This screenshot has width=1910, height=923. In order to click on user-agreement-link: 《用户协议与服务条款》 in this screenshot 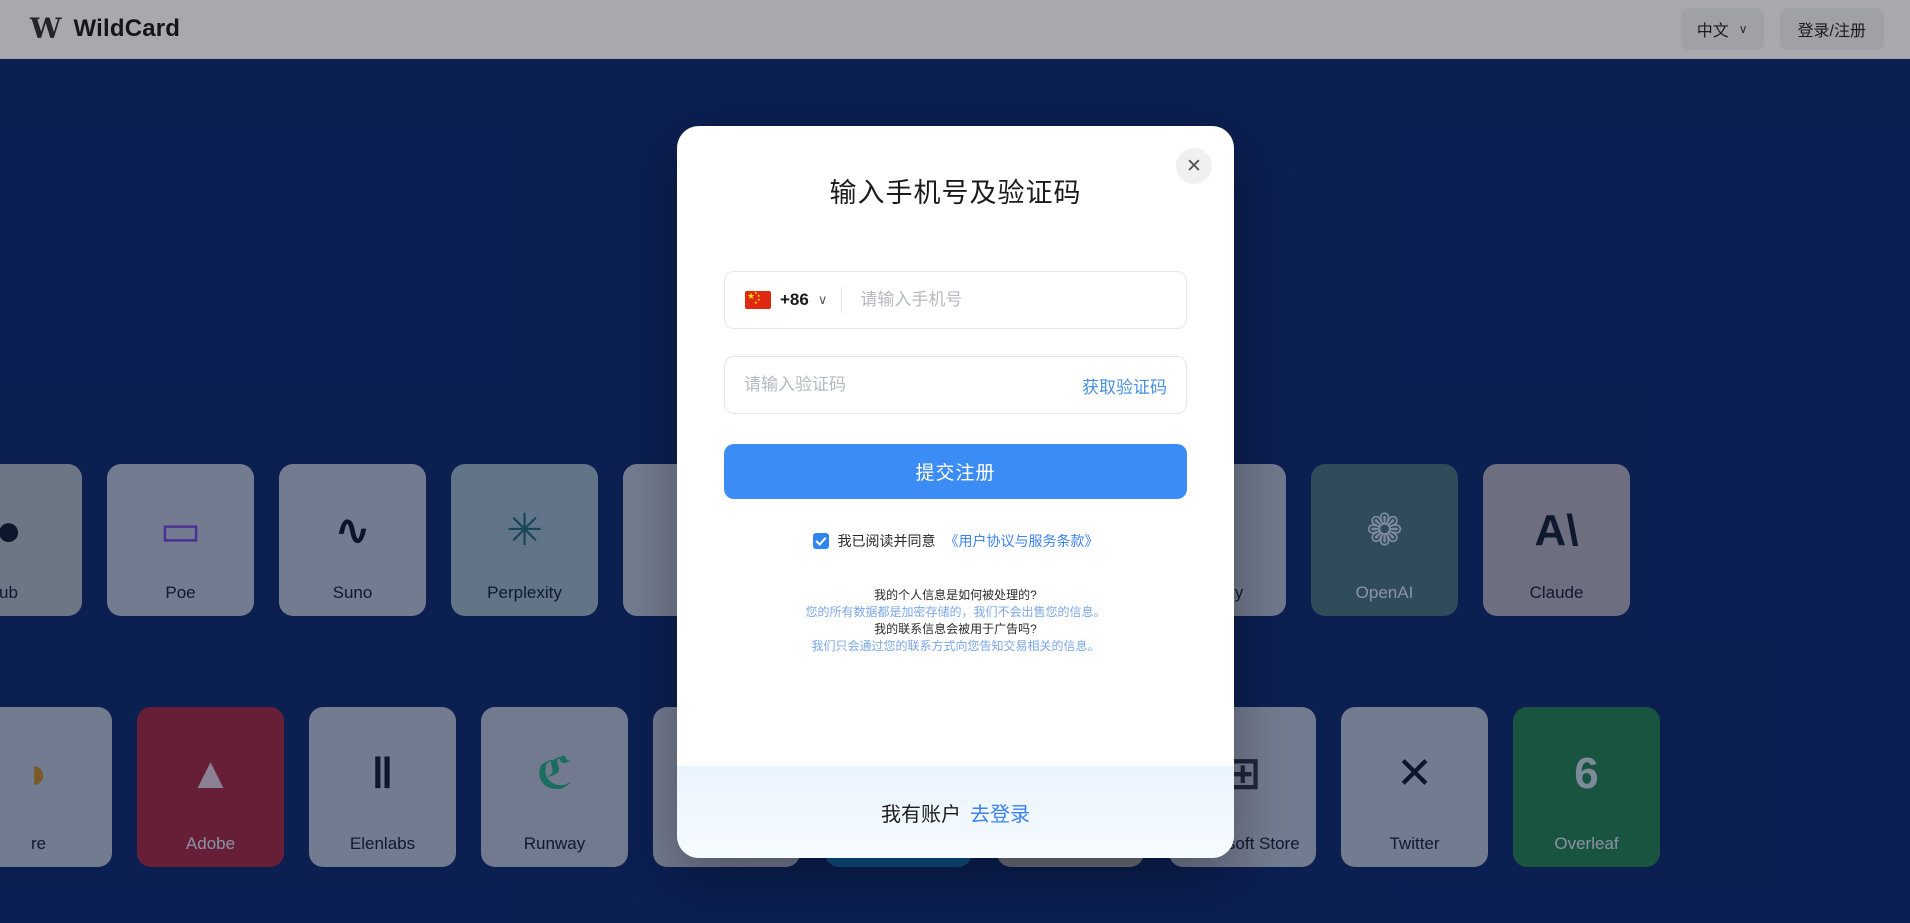, I will do `click(1022, 541)`.